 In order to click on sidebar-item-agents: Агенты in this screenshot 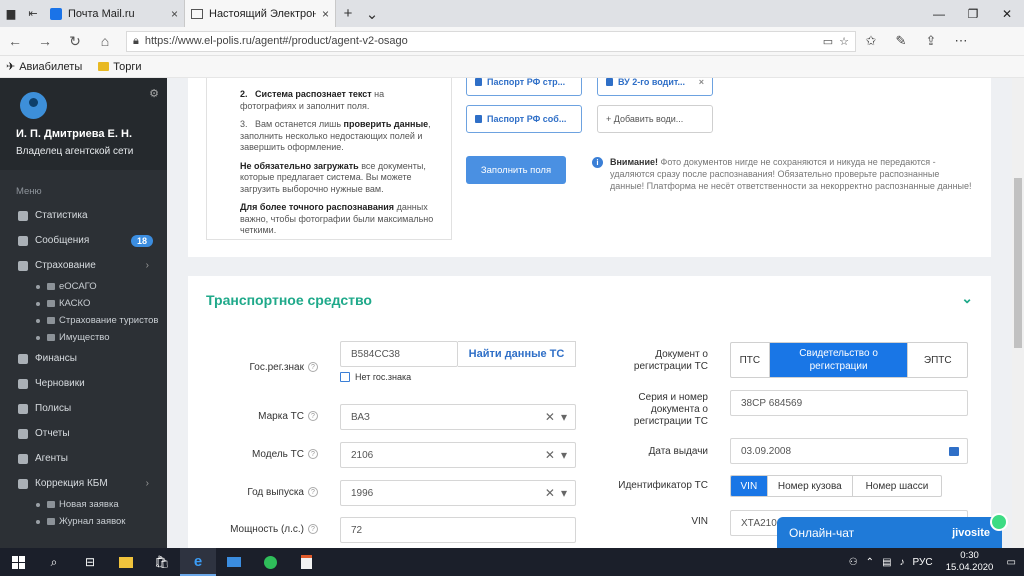, I will do `click(83, 458)`.